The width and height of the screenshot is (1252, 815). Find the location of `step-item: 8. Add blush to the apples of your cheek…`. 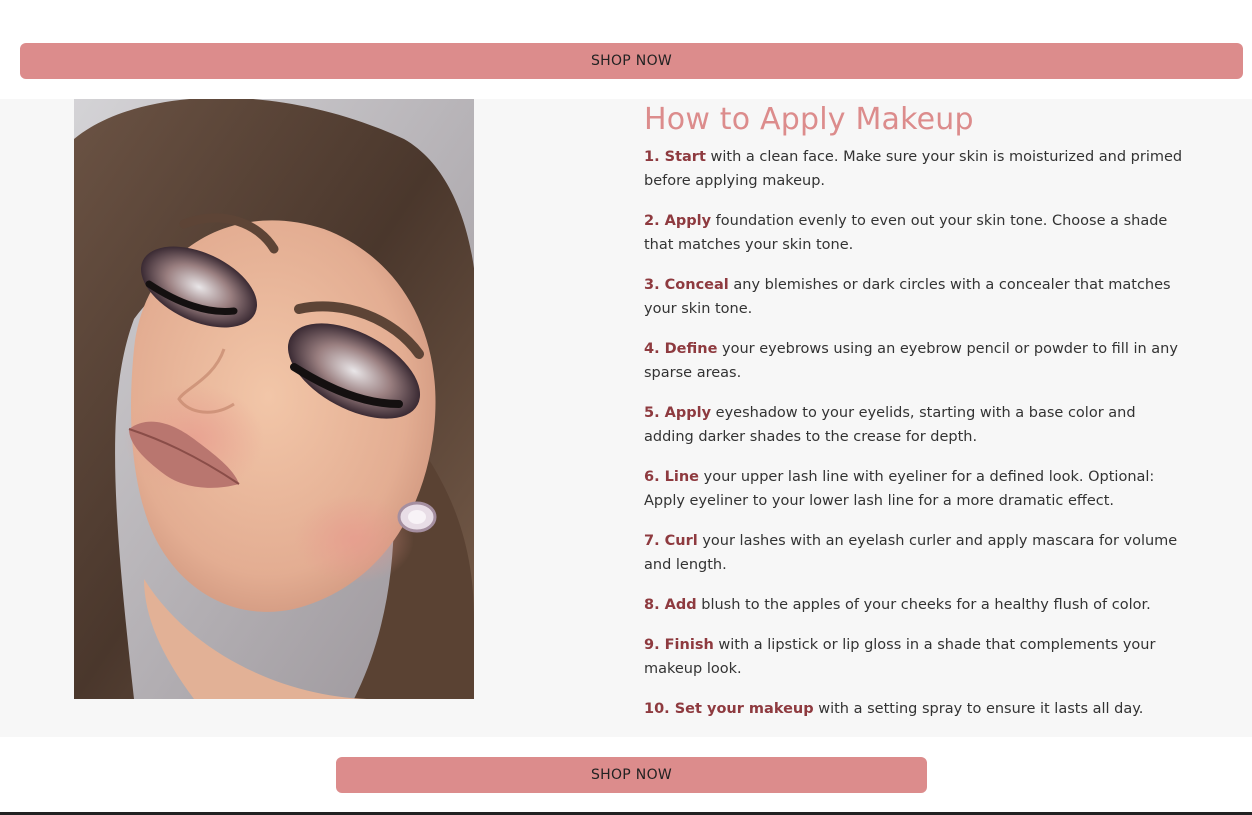

step-item: 8. Add blush to the apples of your cheek… is located at coordinates (916, 605).